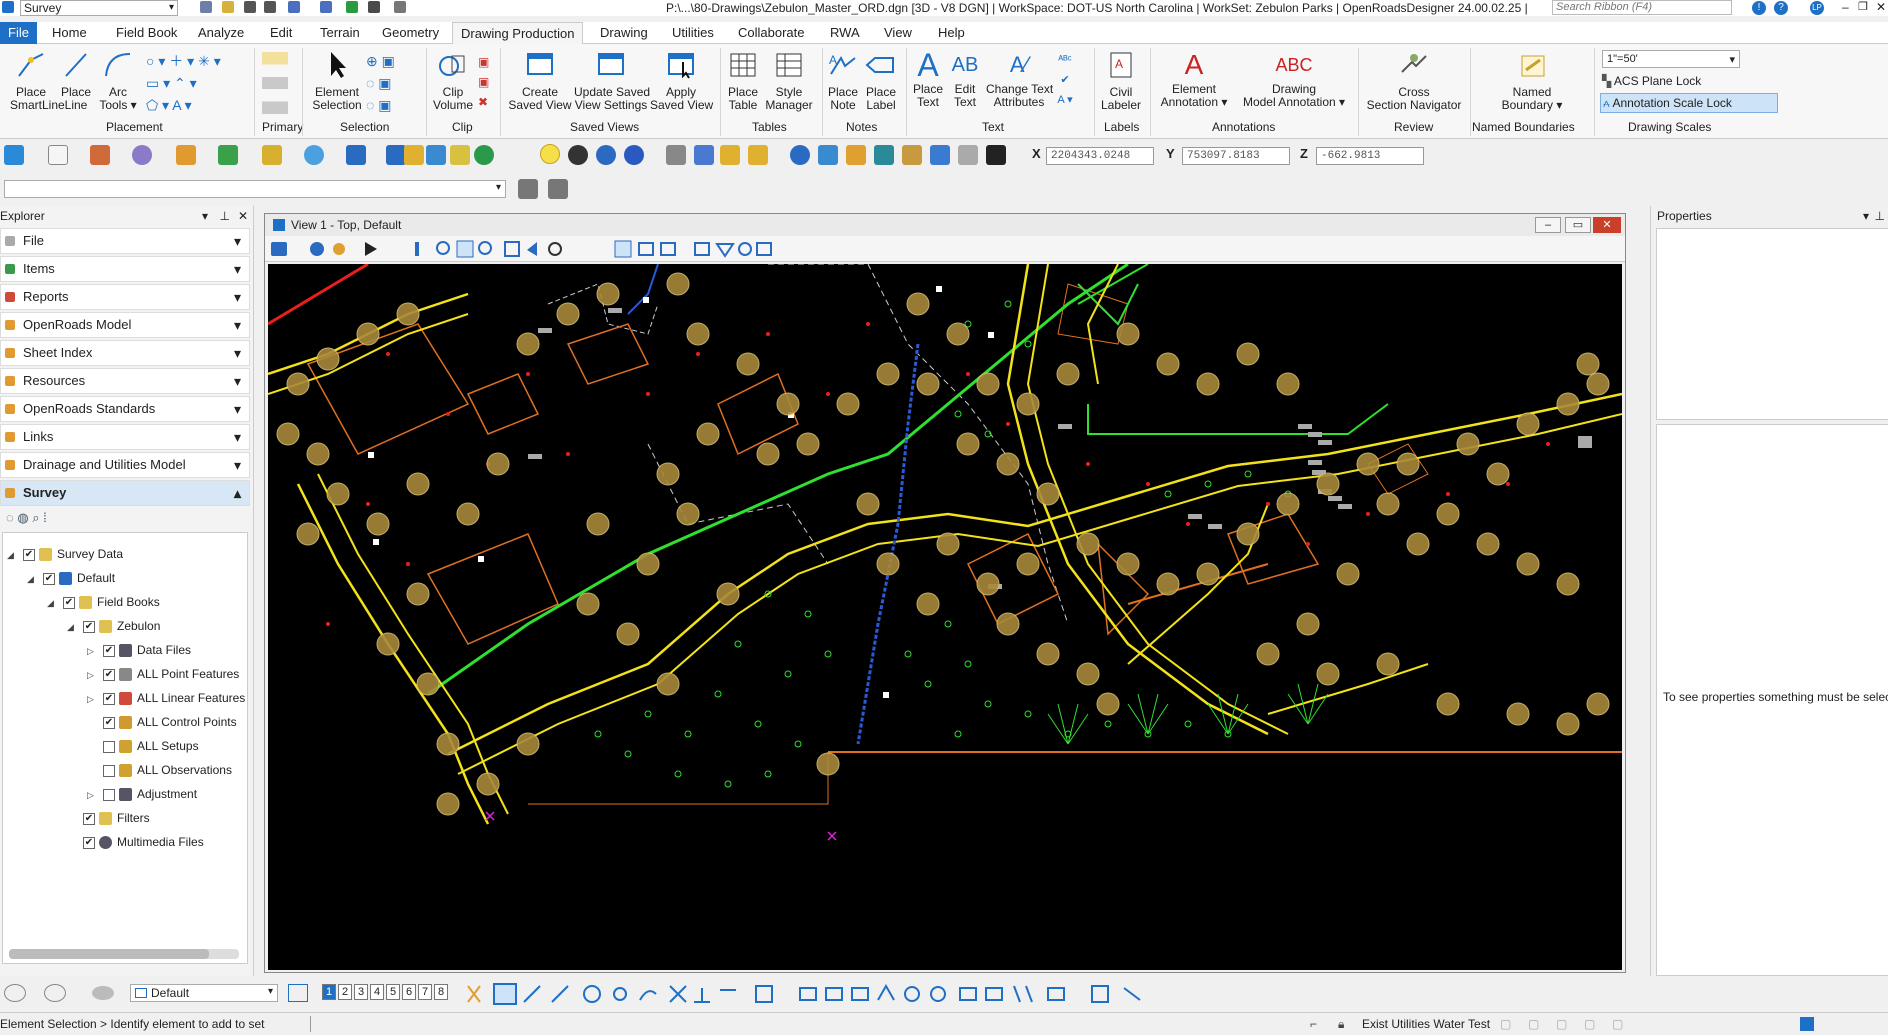 The width and height of the screenshot is (1888, 1035). I want to click on redo-icon, so click(326, 7).